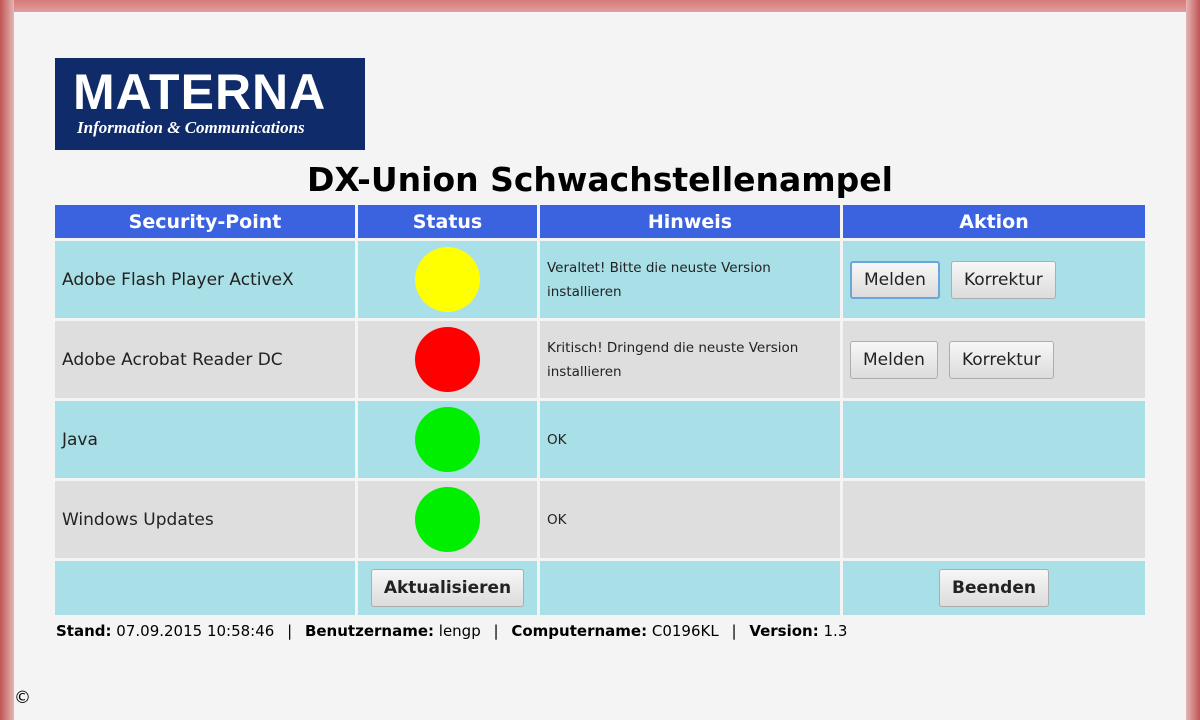  I want to click on materna-logo: MATERNA Information & Communications, so click(210, 104).